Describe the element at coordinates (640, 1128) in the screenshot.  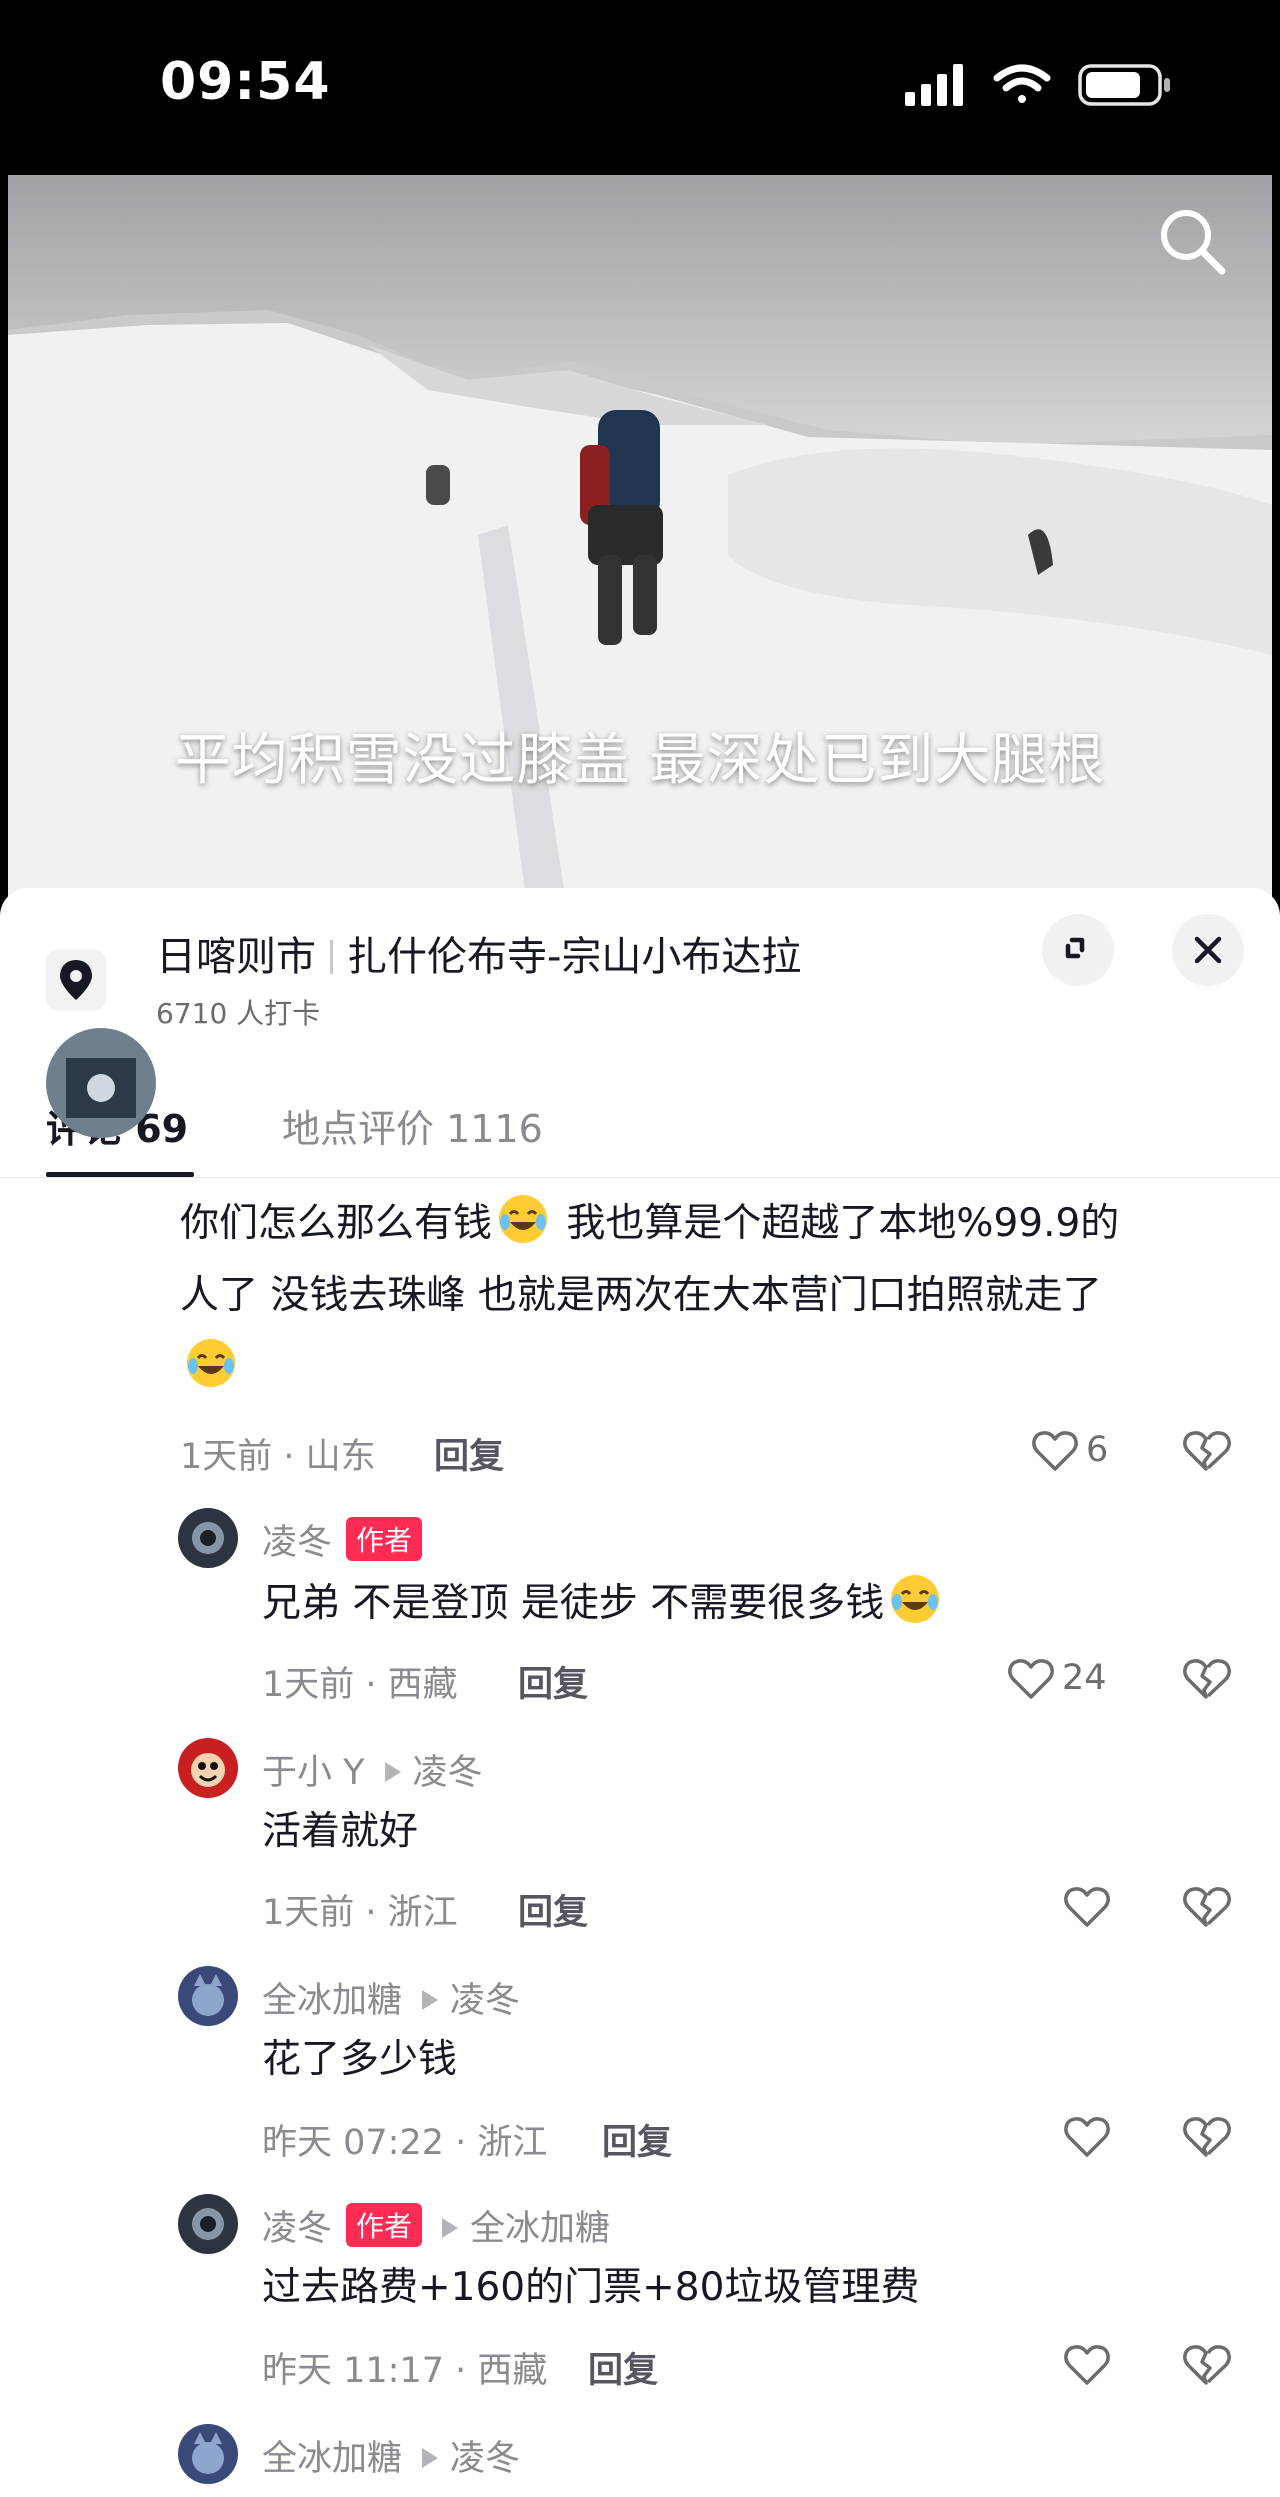
I see `tab-bar: 评论 69 地点评价 1116` at that location.